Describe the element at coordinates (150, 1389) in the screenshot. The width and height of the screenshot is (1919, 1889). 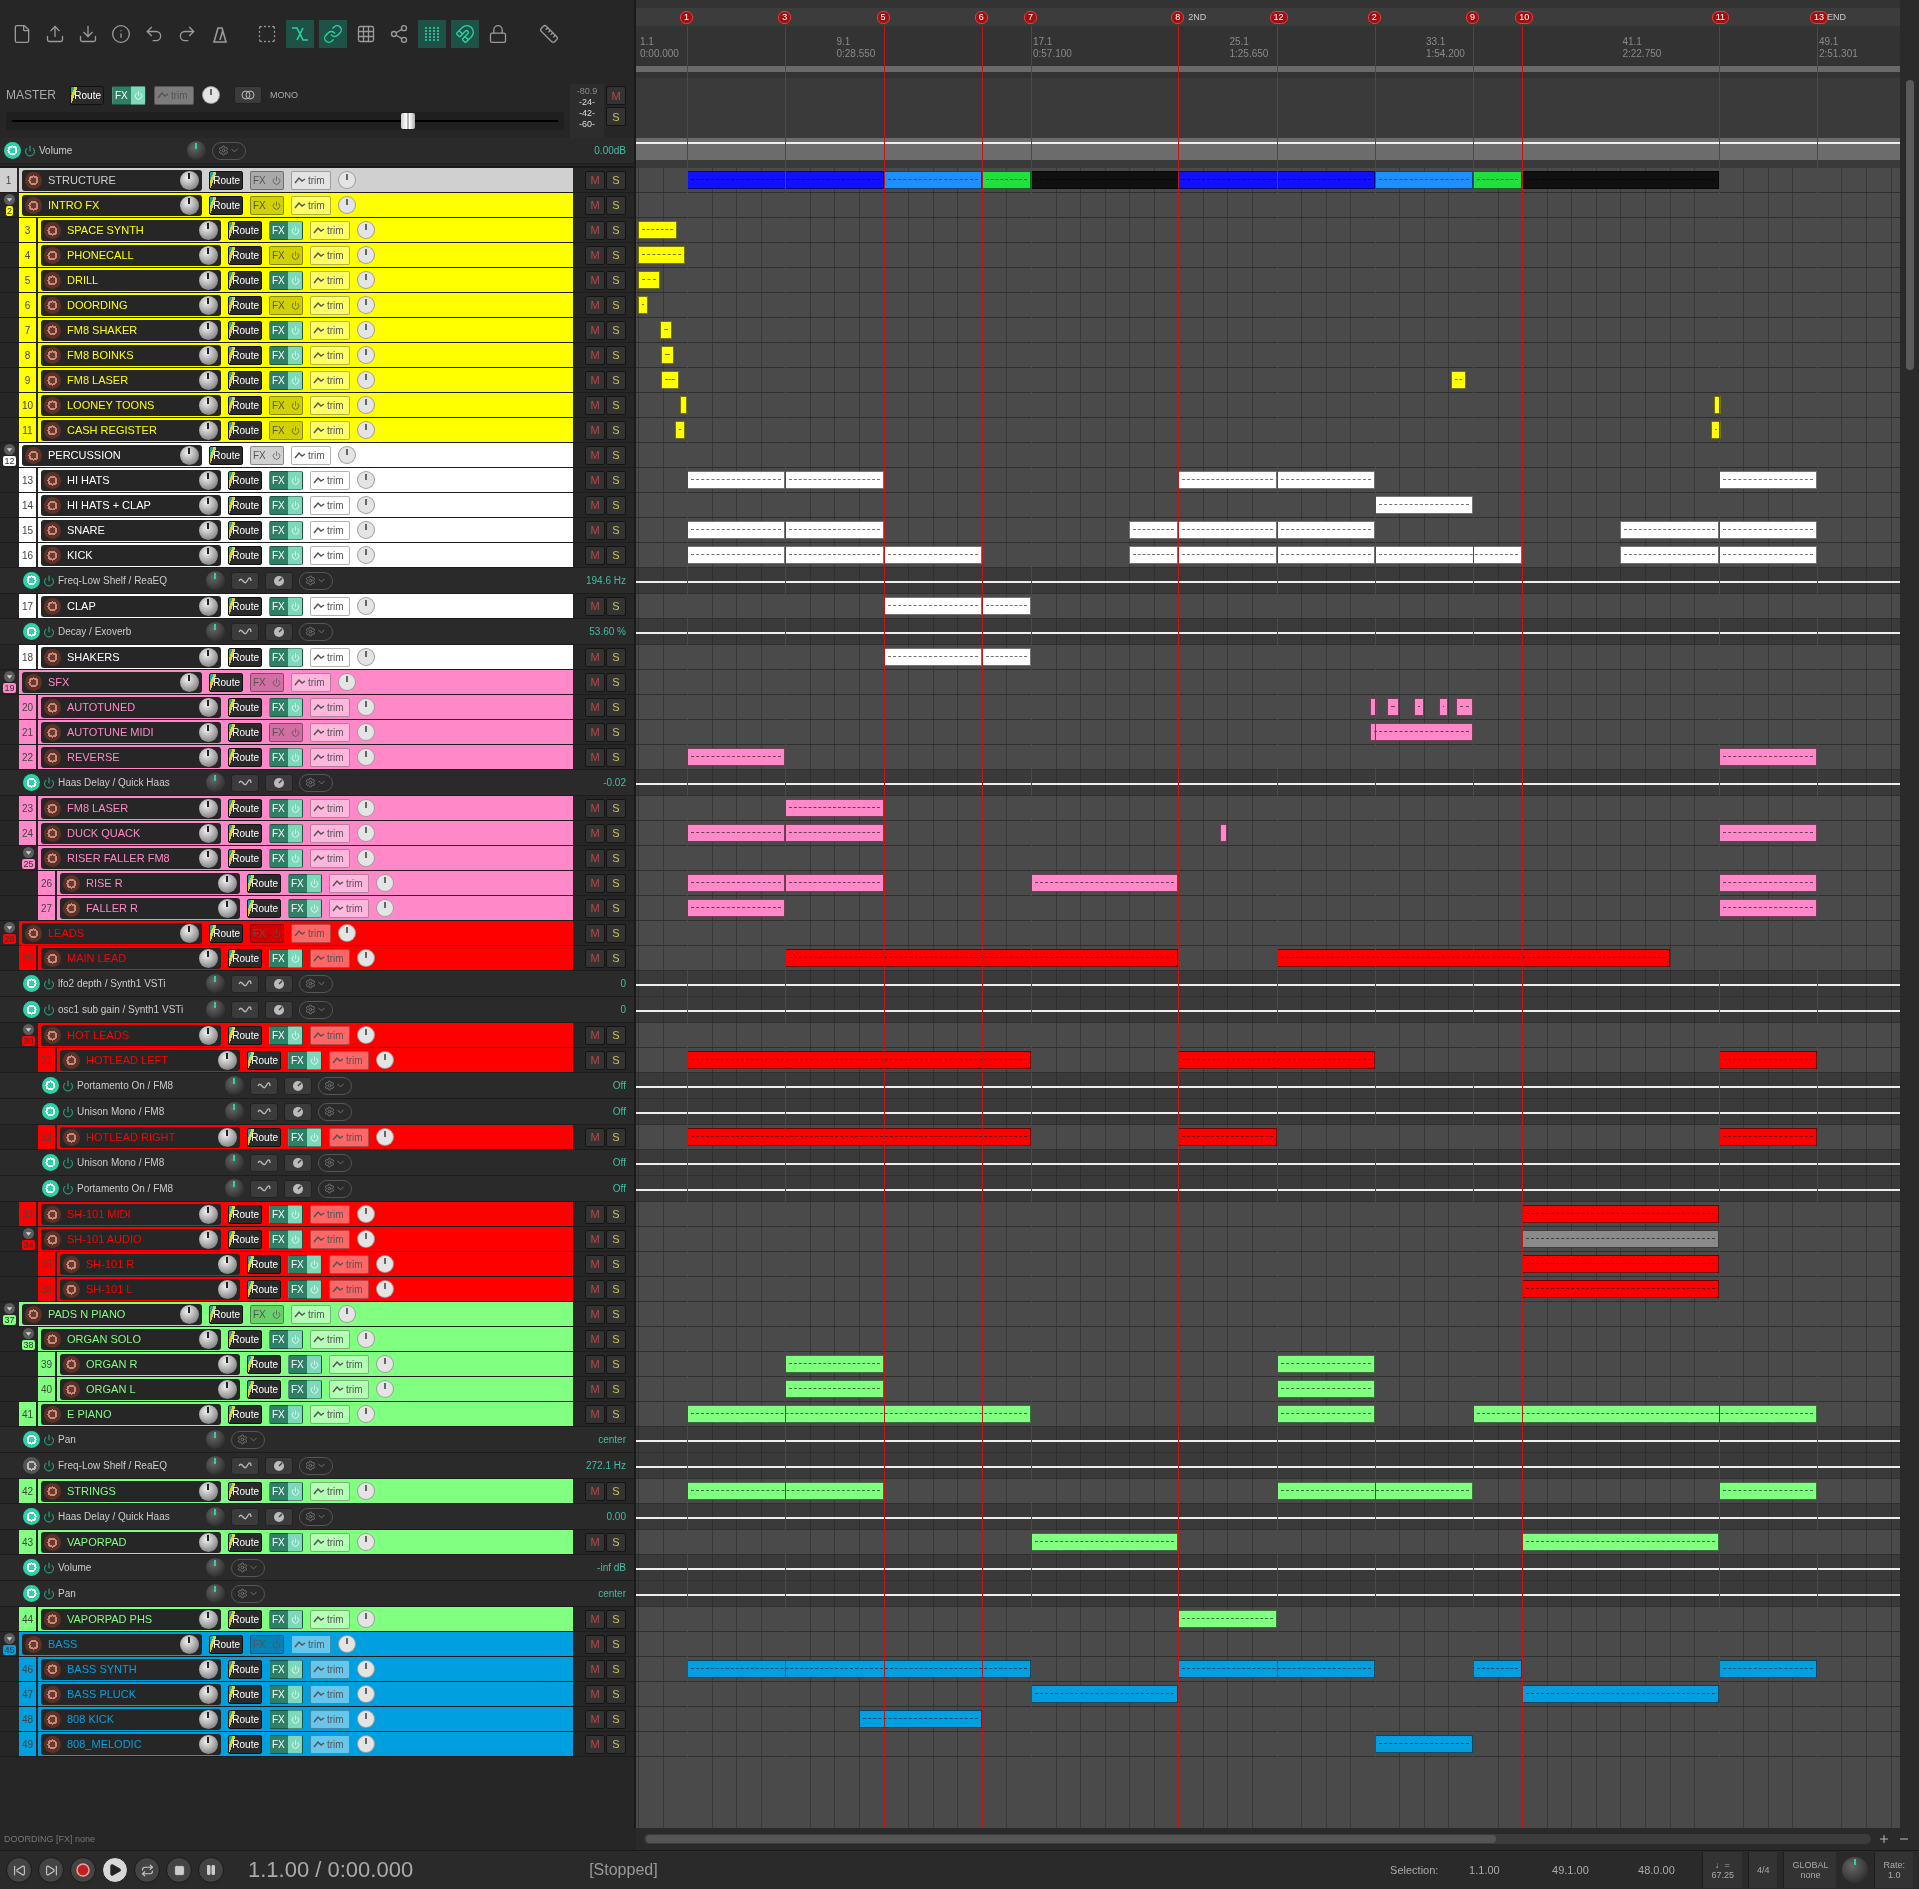
I see `track-name-field: ORGAN L` at that location.